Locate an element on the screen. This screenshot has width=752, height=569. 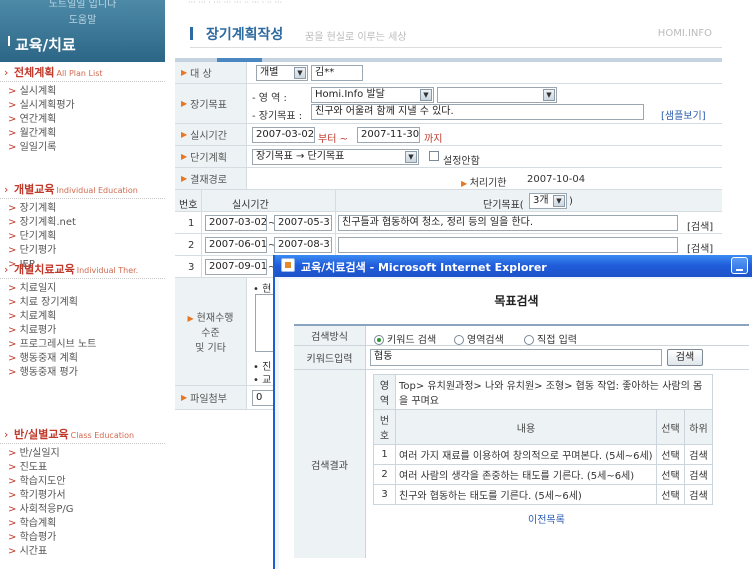
radio-area: 영역검색 is located at coordinates (479, 338).